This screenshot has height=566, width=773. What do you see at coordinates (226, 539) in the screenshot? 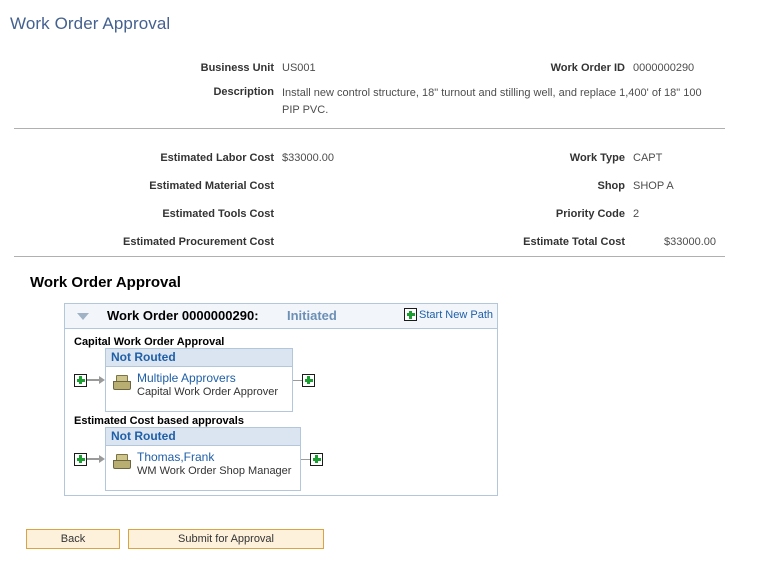
I see `submit-for-approval-button: Submit for Approval` at bounding box center [226, 539].